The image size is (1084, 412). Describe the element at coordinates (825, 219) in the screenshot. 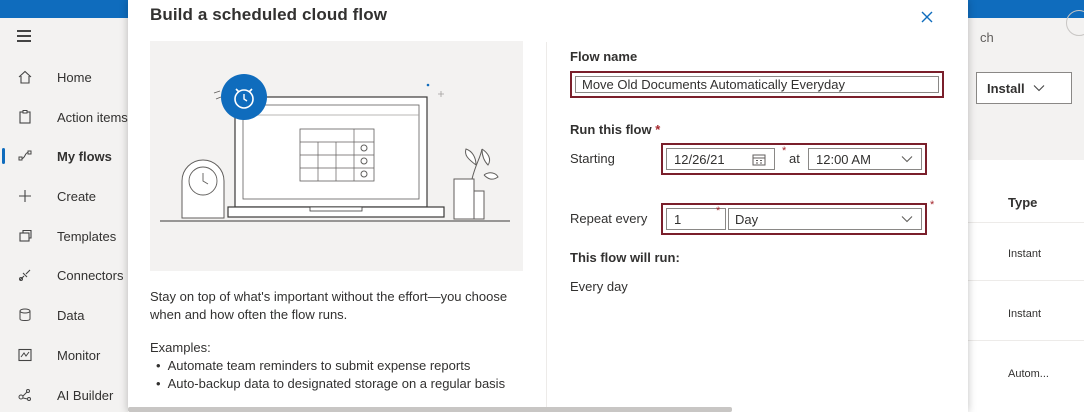

I see `frequency-dropdown: Day` at that location.